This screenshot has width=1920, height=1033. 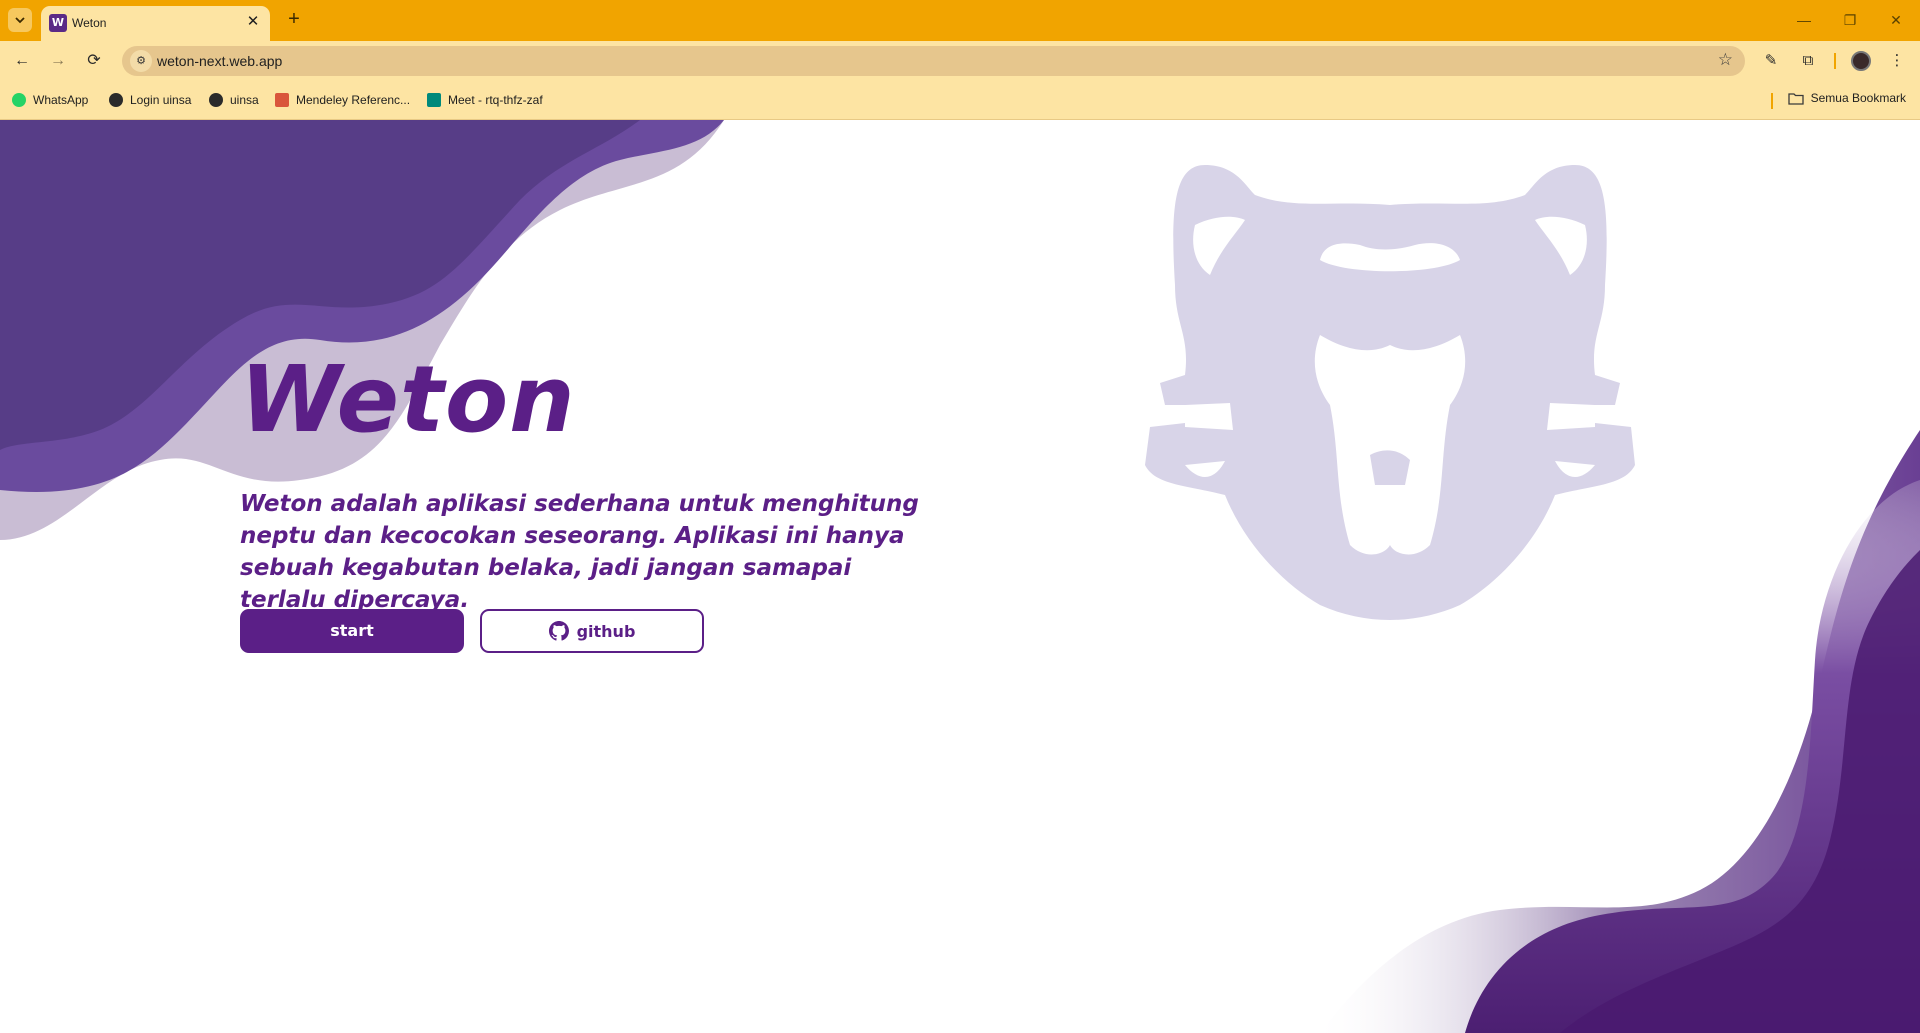 I want to click on bookmark-meet: Meet - rtq-thfz-zaf, so click(x=485, y=100).